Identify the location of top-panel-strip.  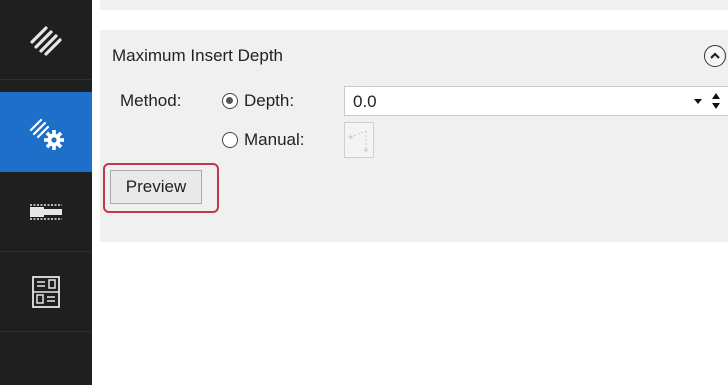
(414, 5).